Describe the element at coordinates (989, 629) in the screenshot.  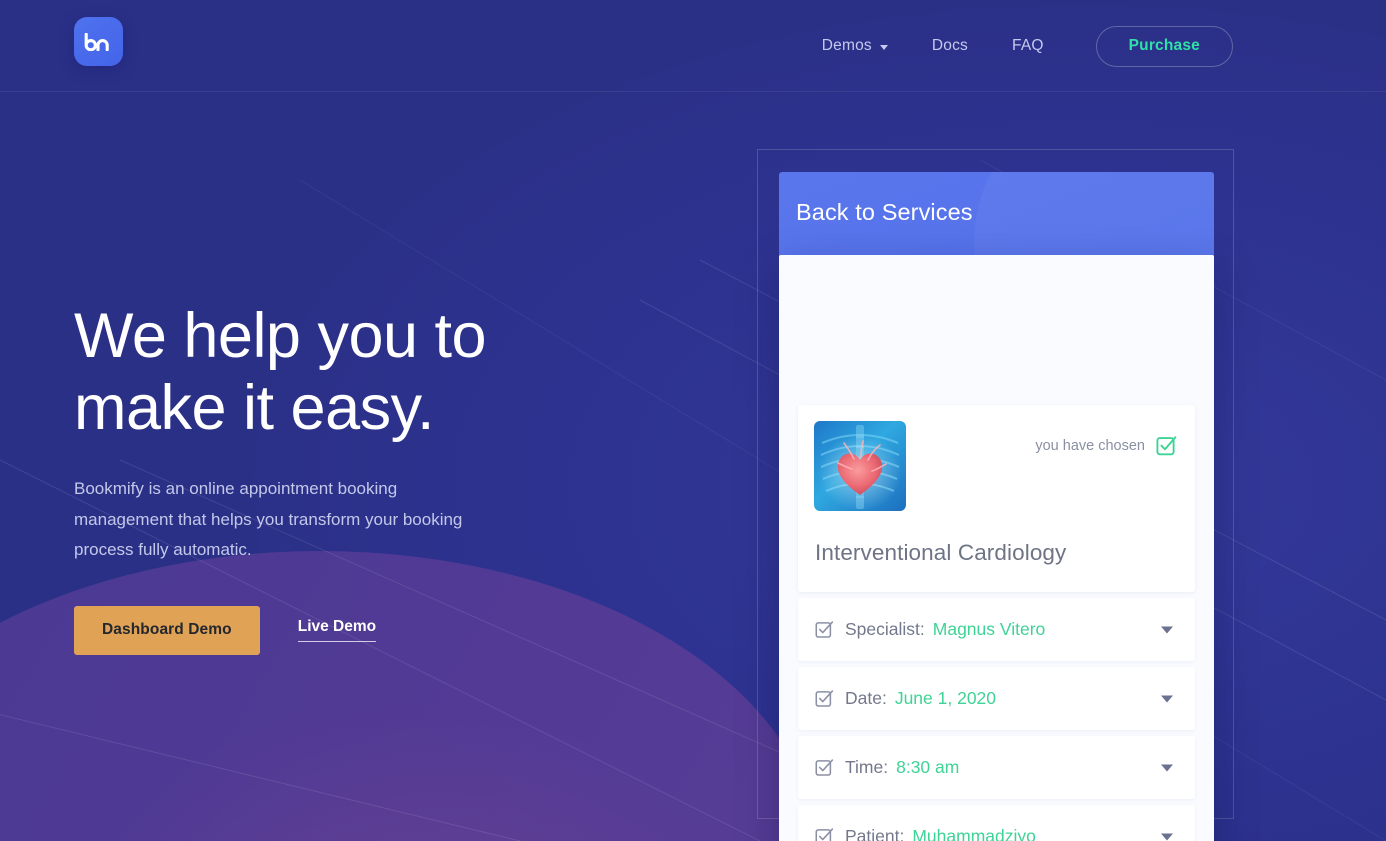
I see `field-value-specialist: Magnus Vitero` at that location.